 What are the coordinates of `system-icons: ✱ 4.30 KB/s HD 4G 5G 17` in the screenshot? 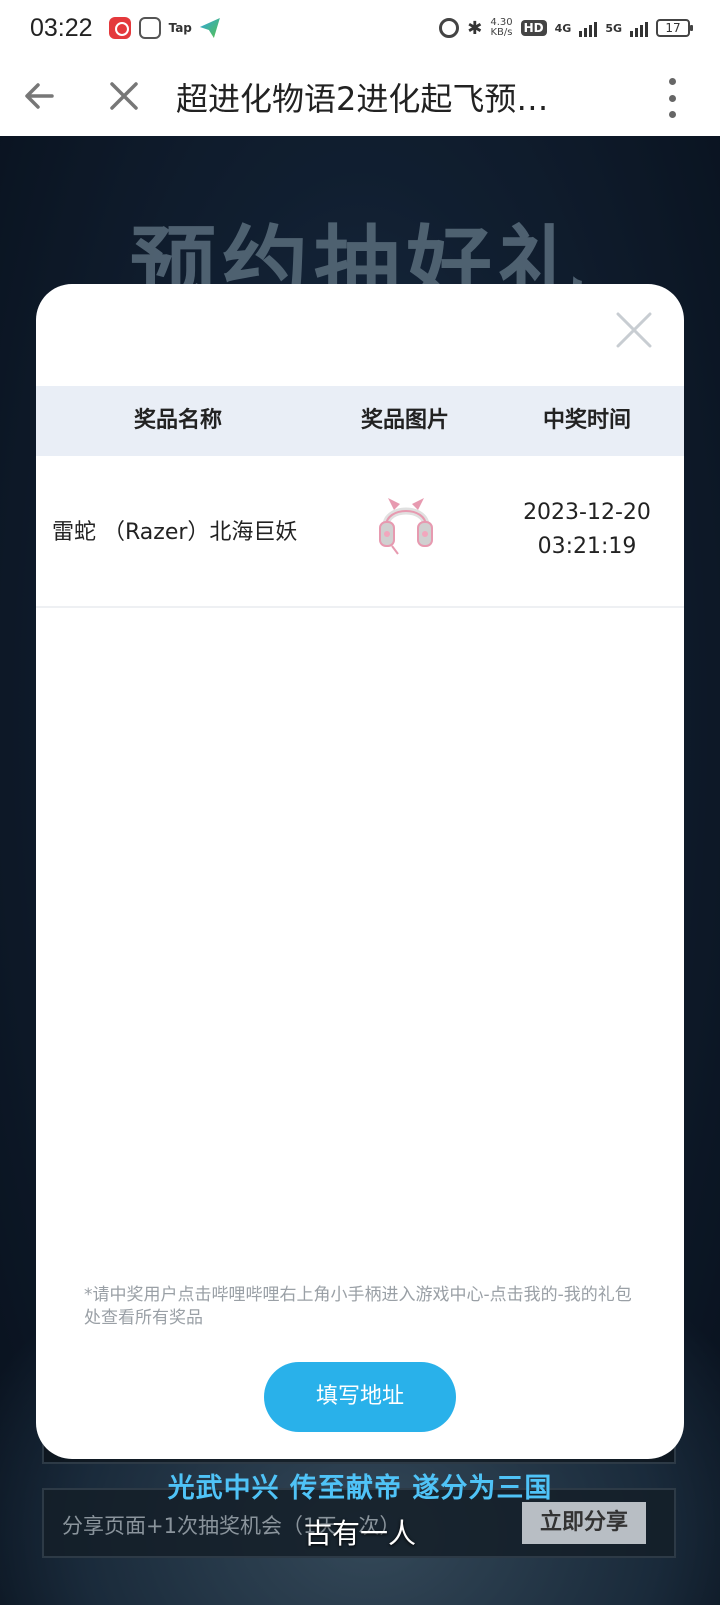 It's located at (566, 28).